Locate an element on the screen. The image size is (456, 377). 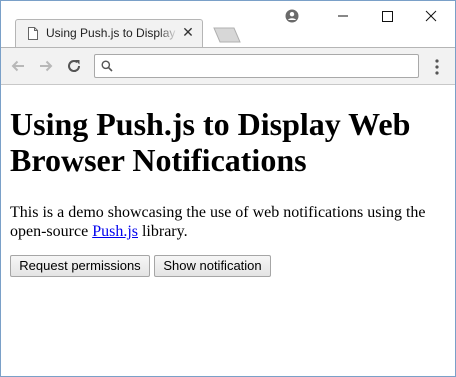
tab-close-icon: ✕ is located at coordinates (188, 33).